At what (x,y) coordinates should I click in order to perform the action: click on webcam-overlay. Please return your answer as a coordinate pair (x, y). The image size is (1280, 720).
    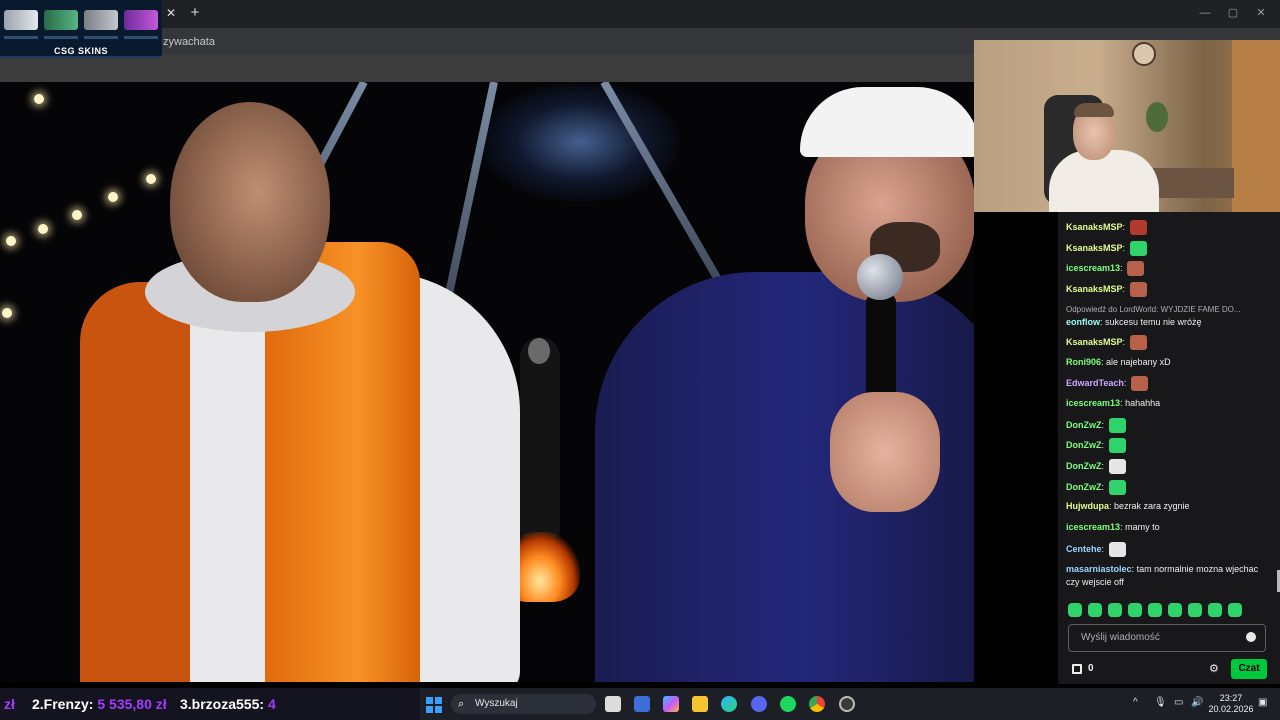
    Looking at the image, I should click on (1127, 126).